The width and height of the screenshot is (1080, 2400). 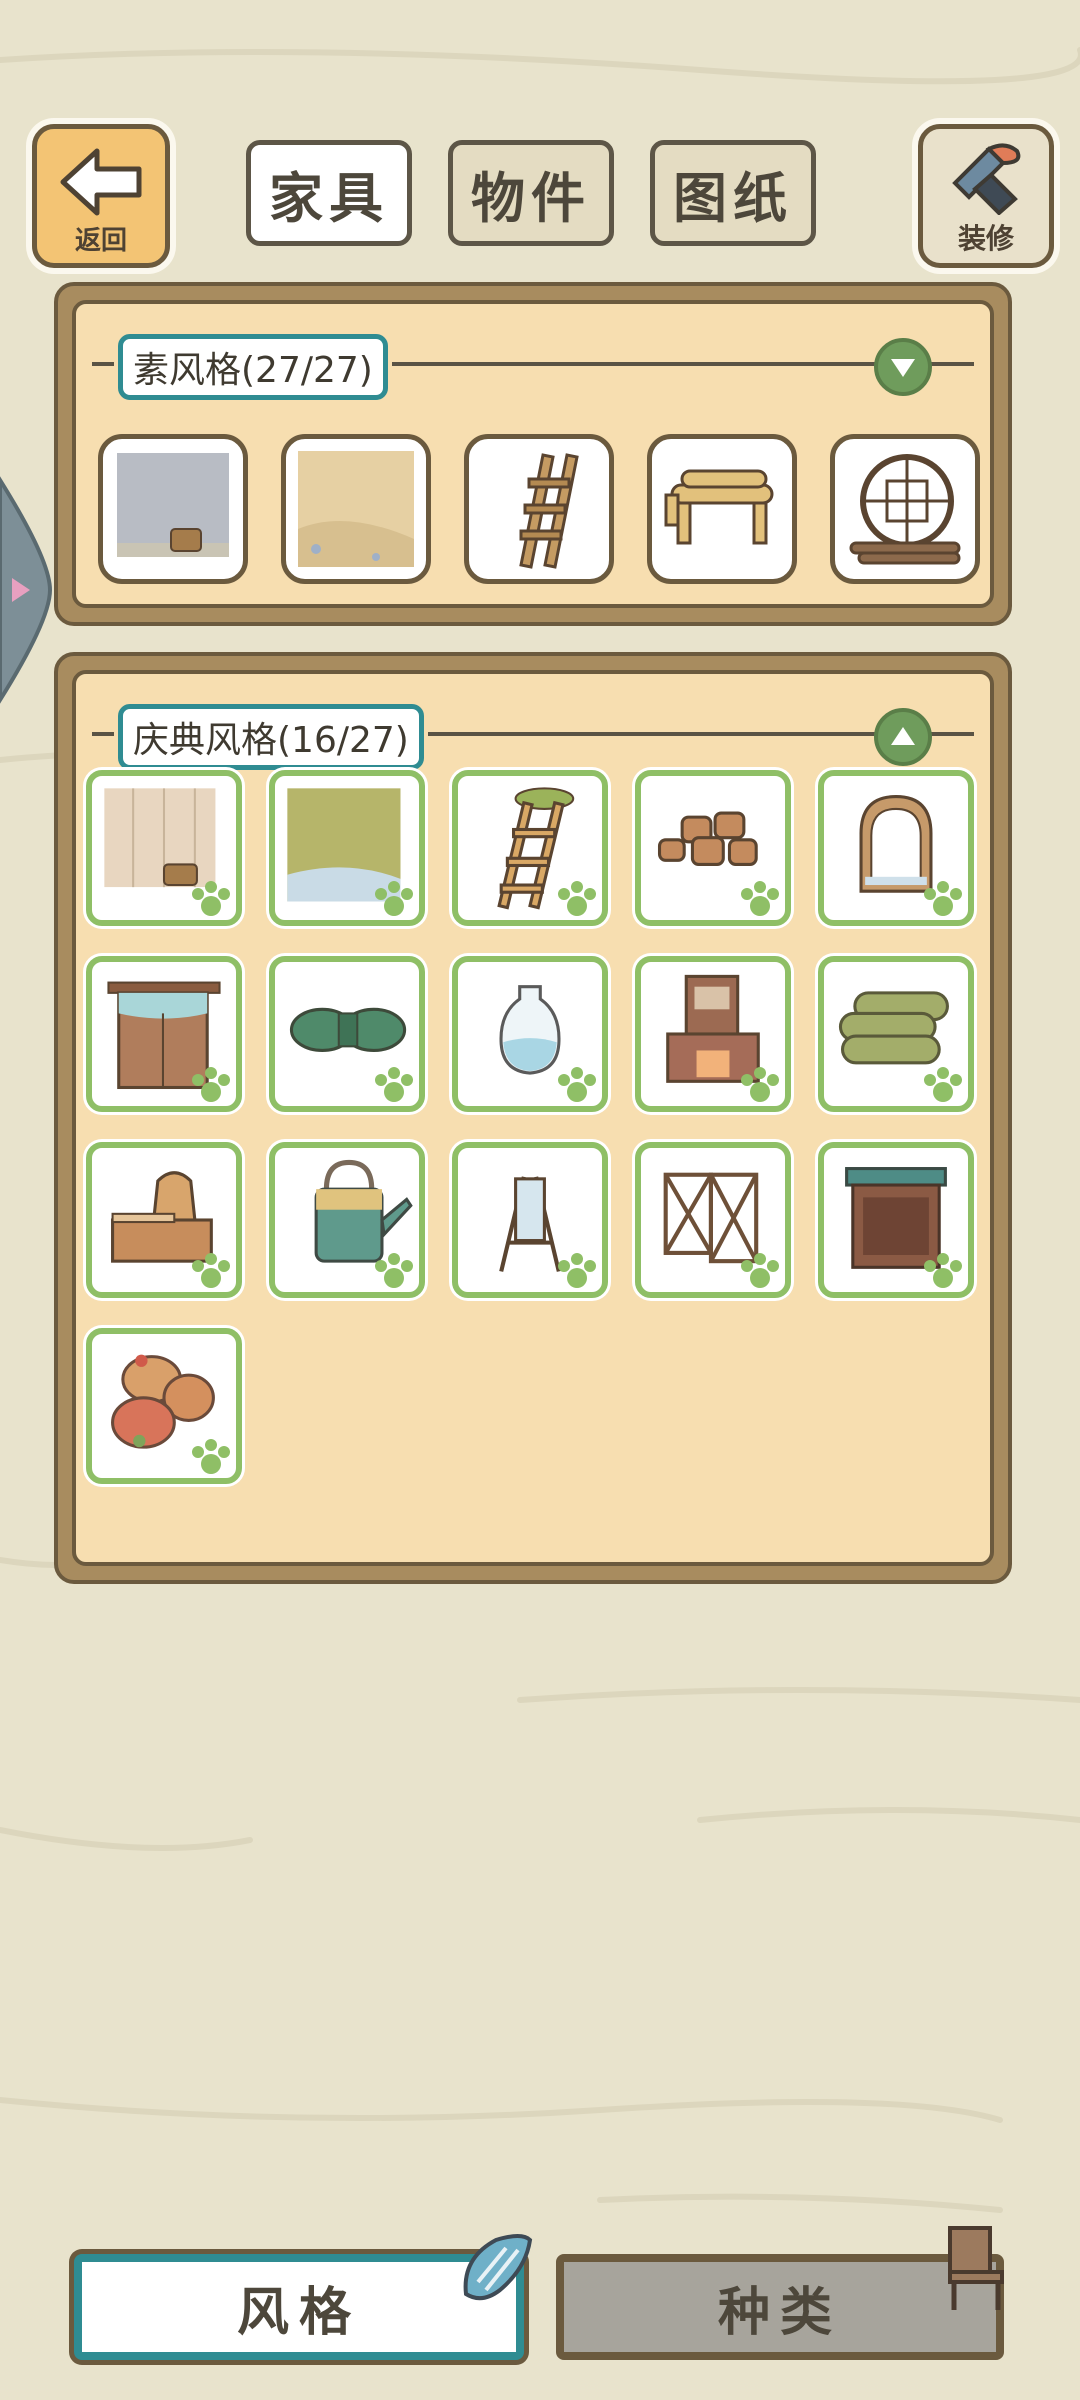 What do you see at coordinates (713, 1220) in the screenshot?
I see `item-lattice-screen` at bounding box center [713, 1220].